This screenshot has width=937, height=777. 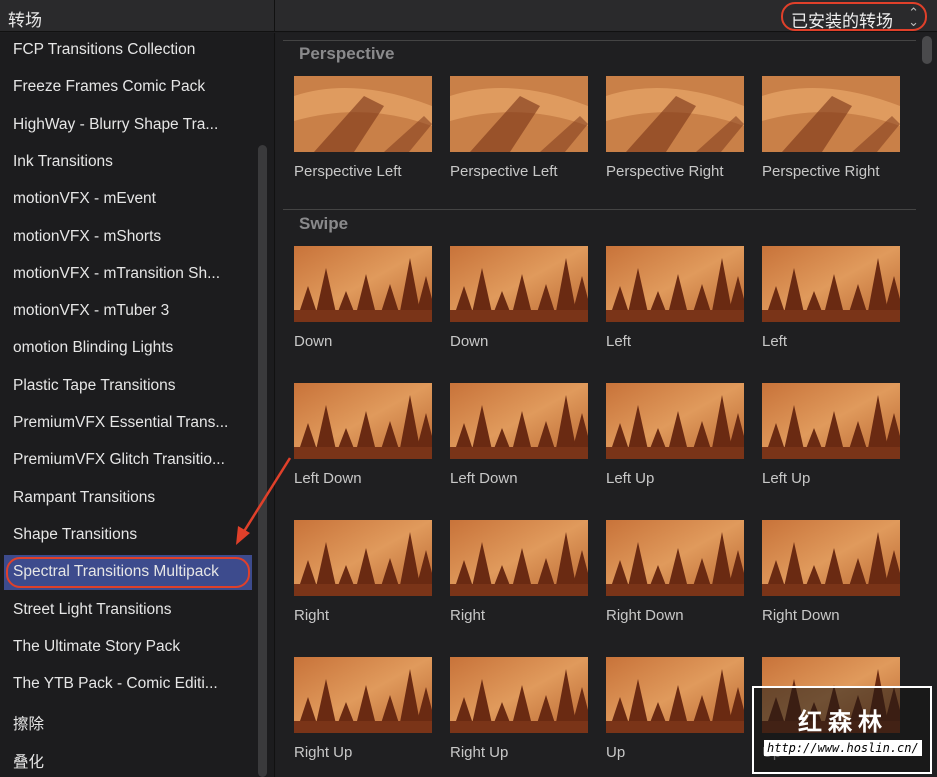 What do you see at coordinates (843, 722) in the screenshot?
I see `watermark-logo: 红森林` at bounding box center [843, 722].